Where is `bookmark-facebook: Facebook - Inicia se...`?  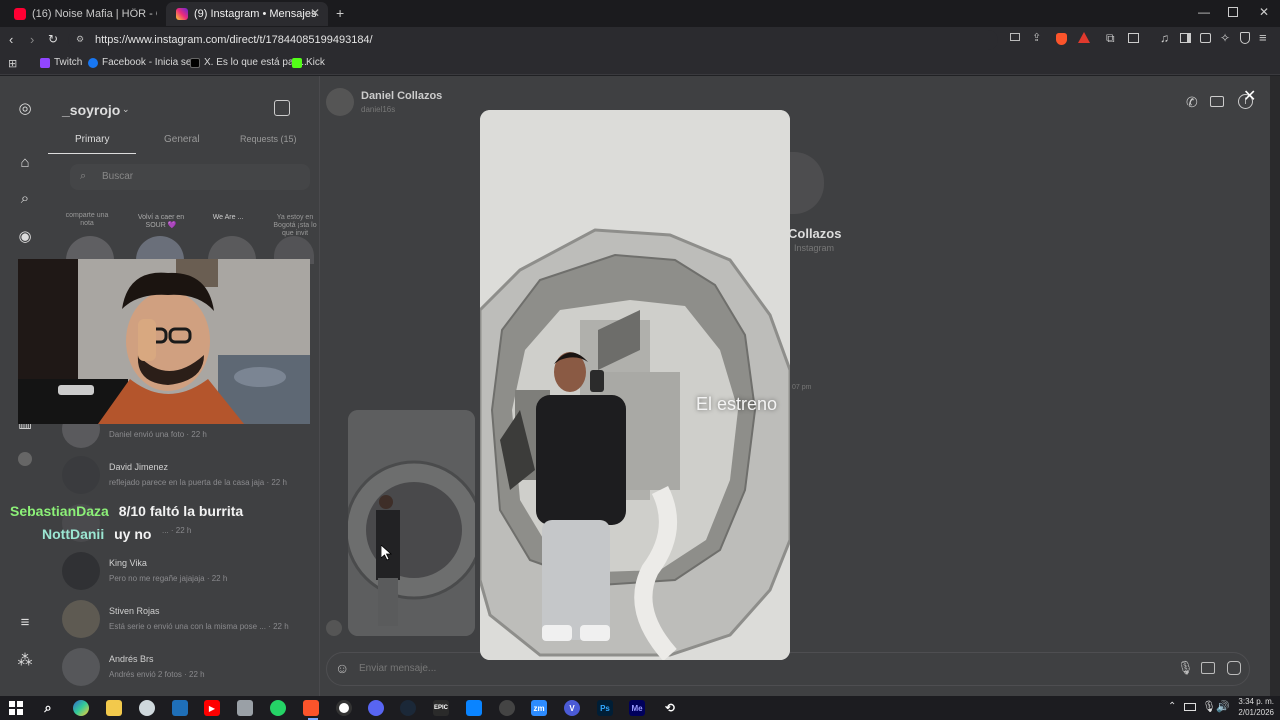
bookmark-facebook: Facebook - Inicia se... is located at coordinates (144, 62).